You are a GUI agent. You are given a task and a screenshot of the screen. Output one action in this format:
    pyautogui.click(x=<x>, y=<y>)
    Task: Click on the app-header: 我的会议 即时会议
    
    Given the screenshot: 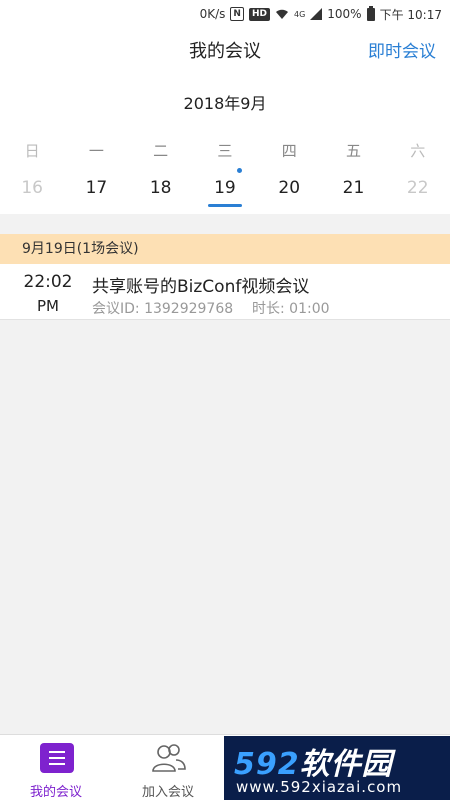 What is the action you would take?
    pyautogui.click(x=225, y=52)
    